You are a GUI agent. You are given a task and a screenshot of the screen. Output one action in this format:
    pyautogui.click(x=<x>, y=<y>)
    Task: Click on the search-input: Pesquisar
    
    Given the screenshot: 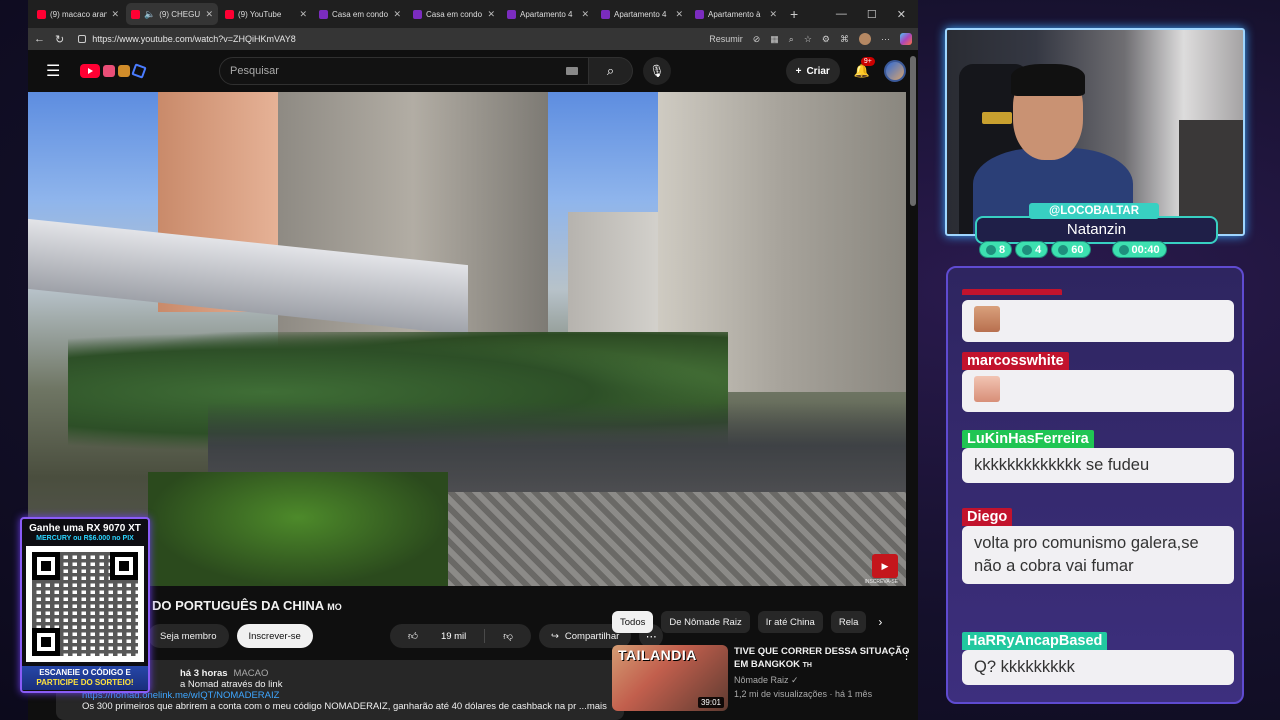 What is the action you would take?
    pyautogui.click(x=404, y=71)
    